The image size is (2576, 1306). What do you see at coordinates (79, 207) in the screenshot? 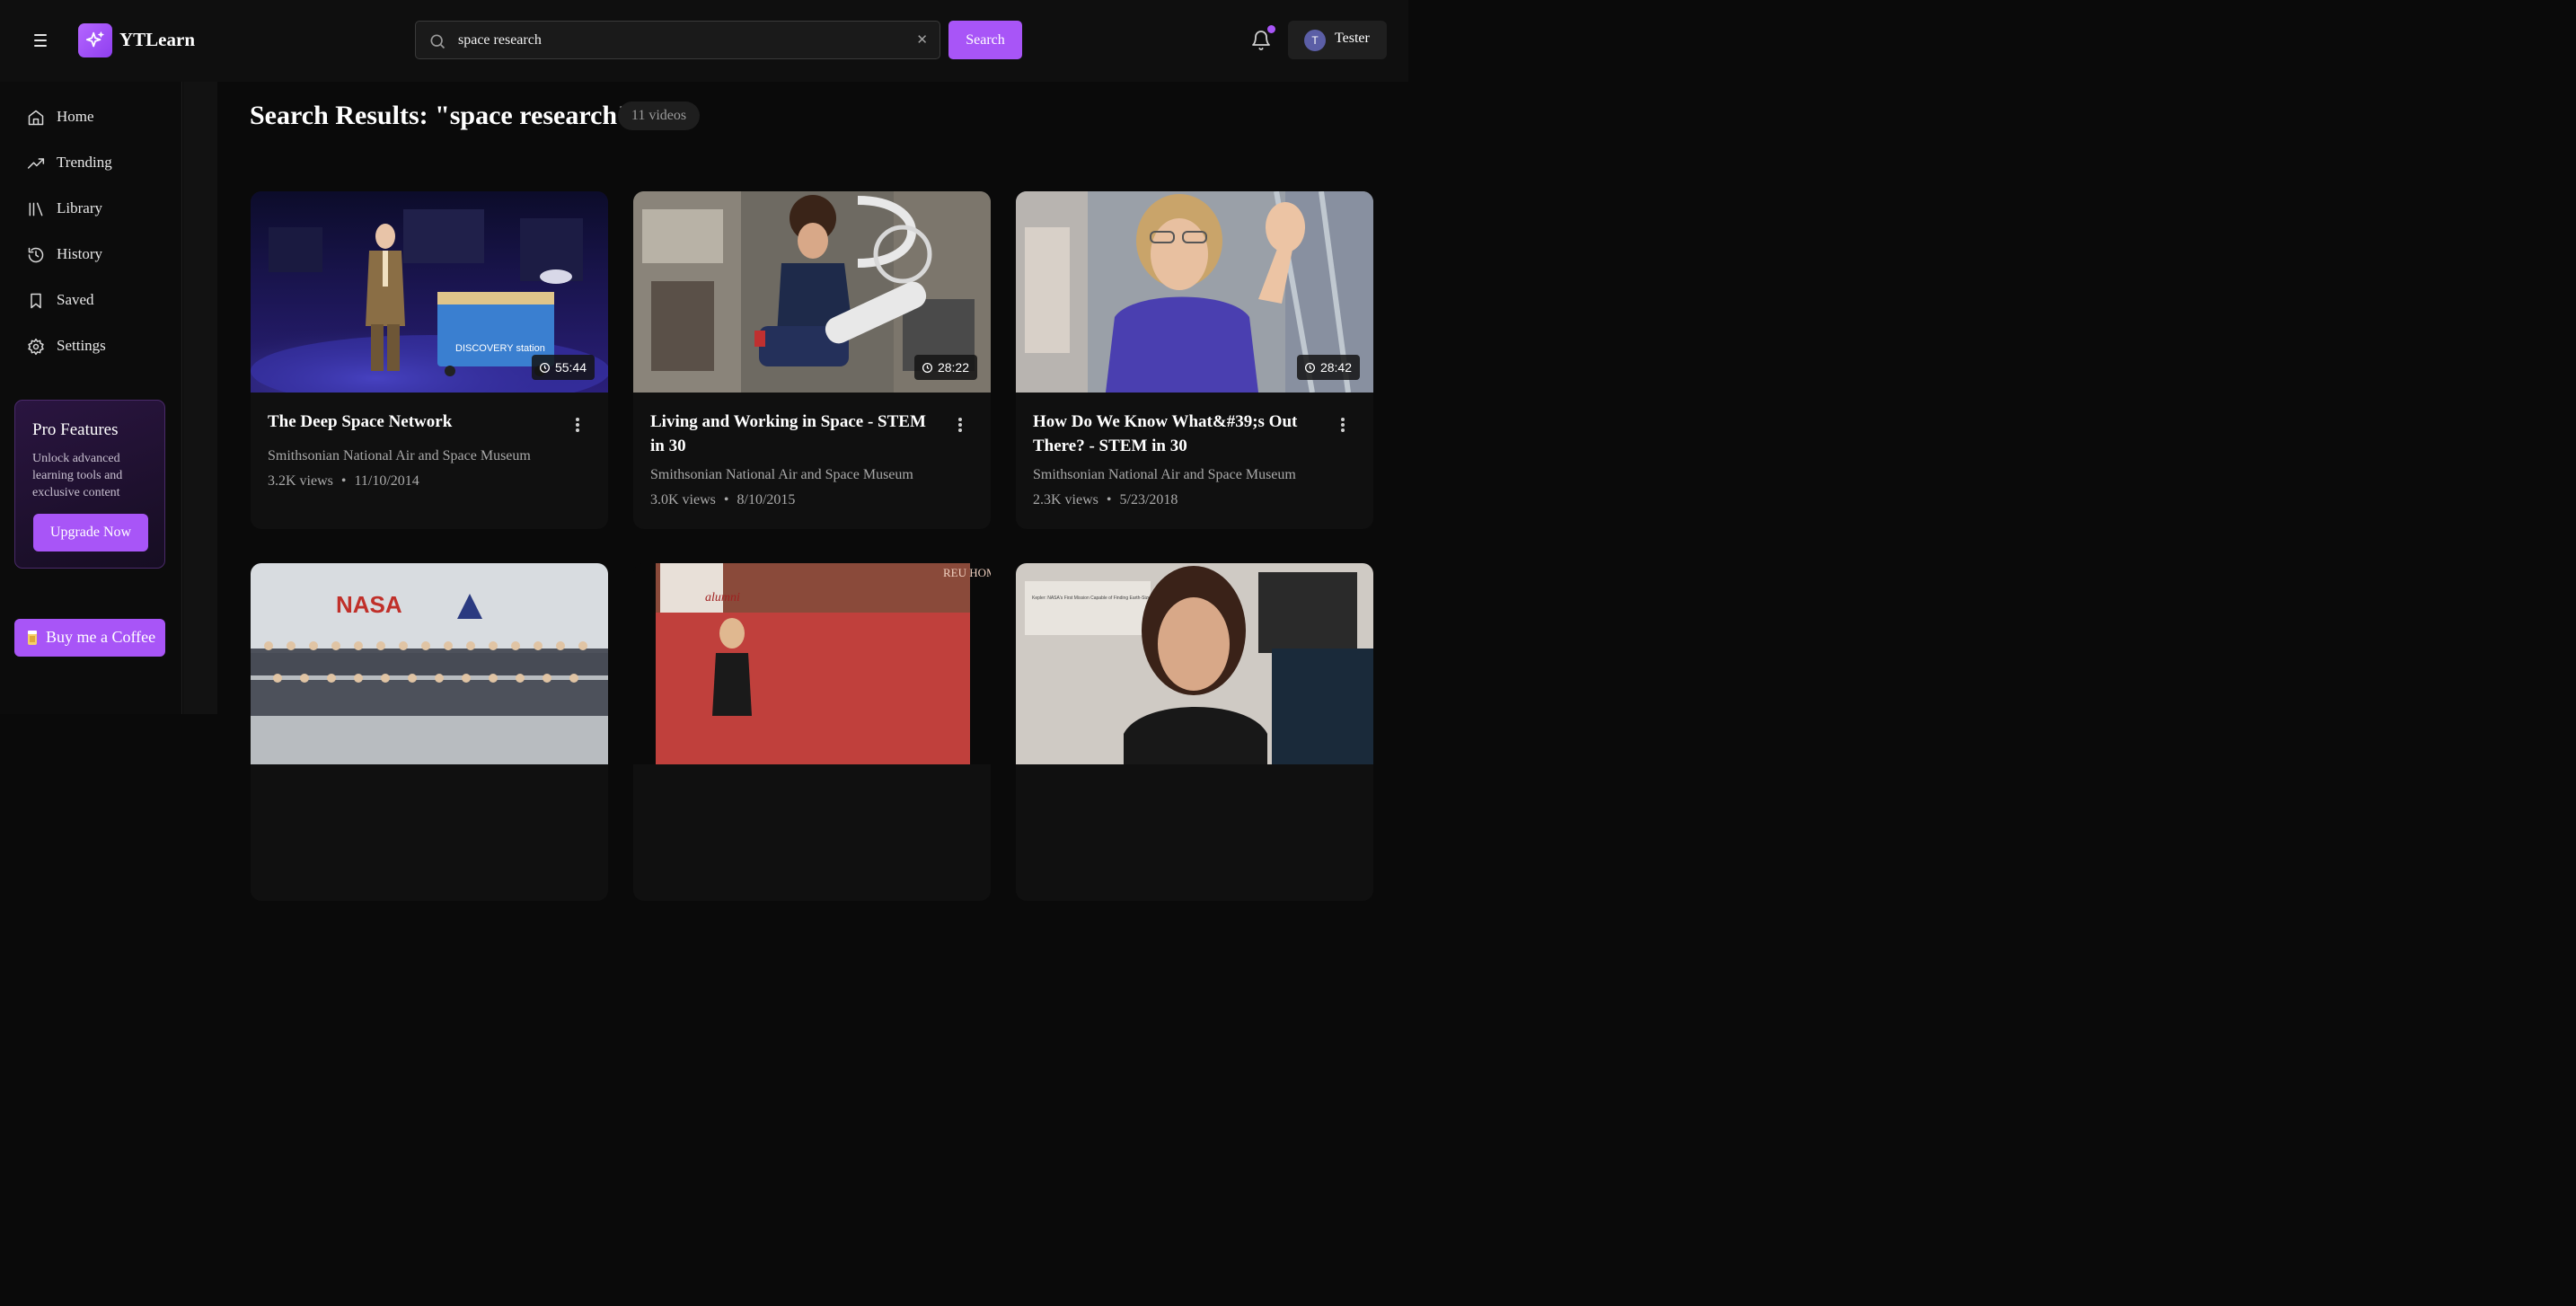
I see `sidebar-item-label: Library` at bounding box center [79, 207].